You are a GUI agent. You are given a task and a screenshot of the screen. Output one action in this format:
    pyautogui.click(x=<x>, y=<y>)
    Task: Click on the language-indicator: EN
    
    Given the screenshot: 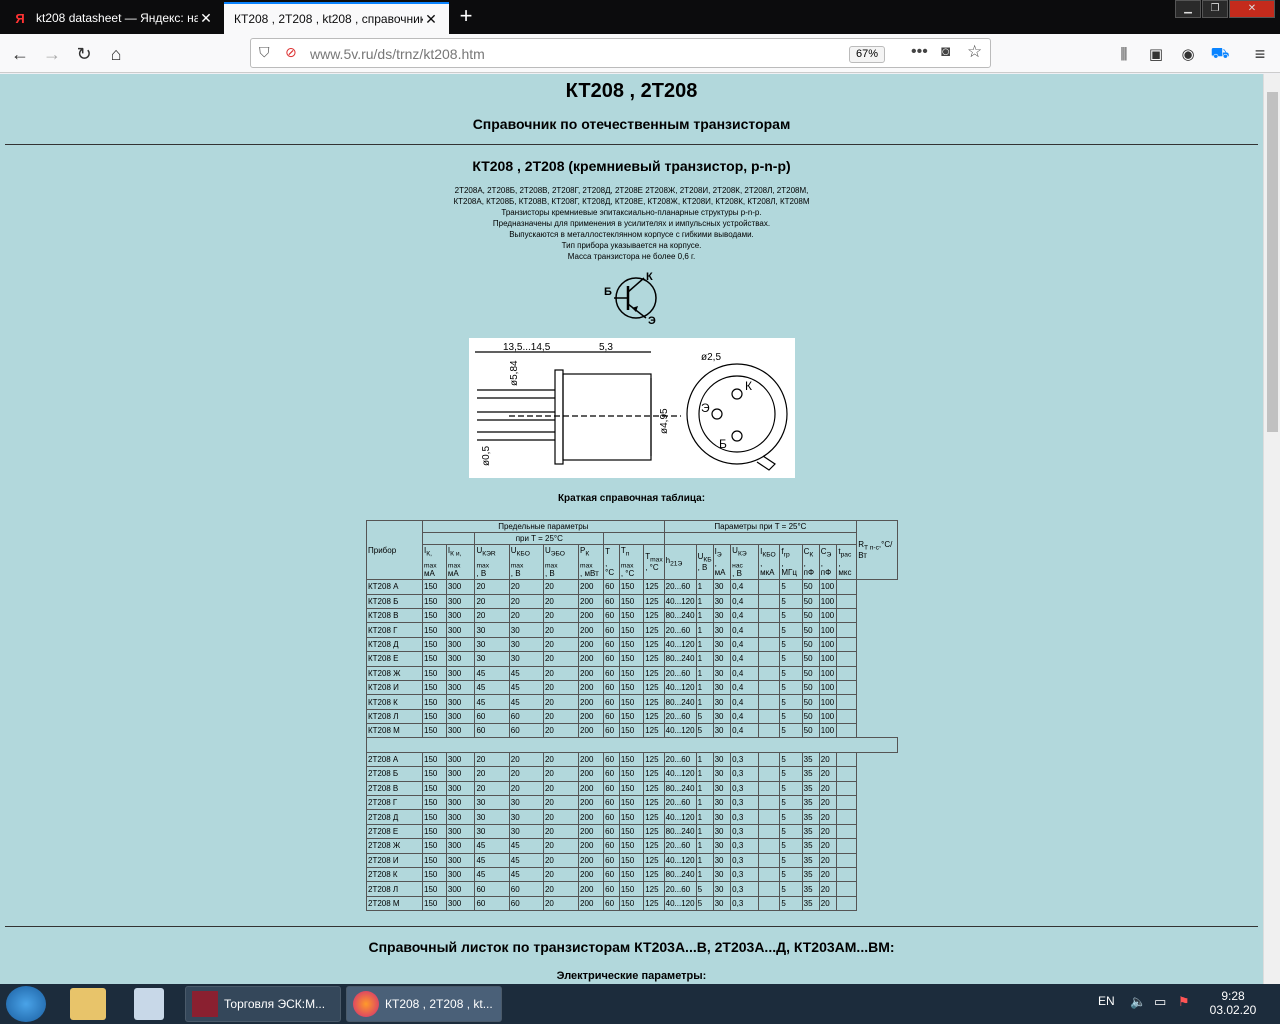 What is the action you would take?
    pyautogui.click(x=1106, y=1001)
    